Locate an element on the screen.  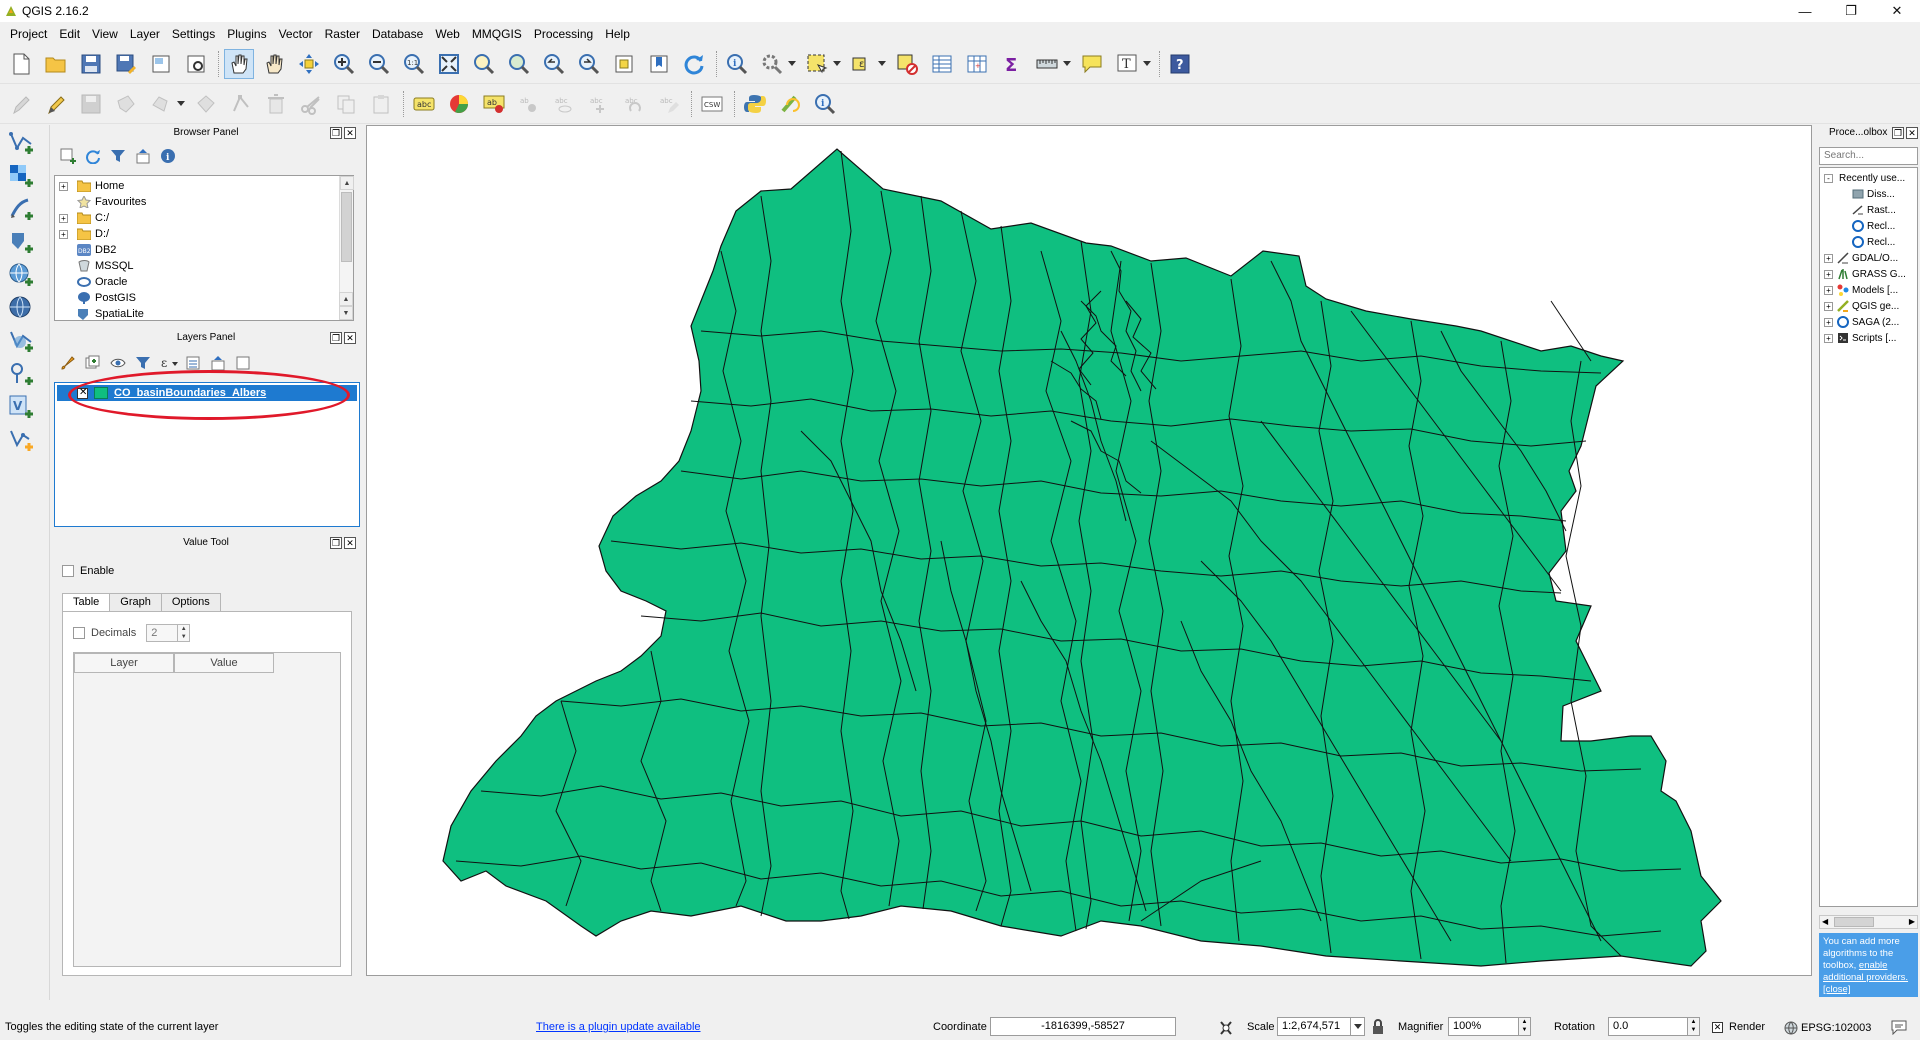
tab-graph: Graph is located at coordinates (135, 602).